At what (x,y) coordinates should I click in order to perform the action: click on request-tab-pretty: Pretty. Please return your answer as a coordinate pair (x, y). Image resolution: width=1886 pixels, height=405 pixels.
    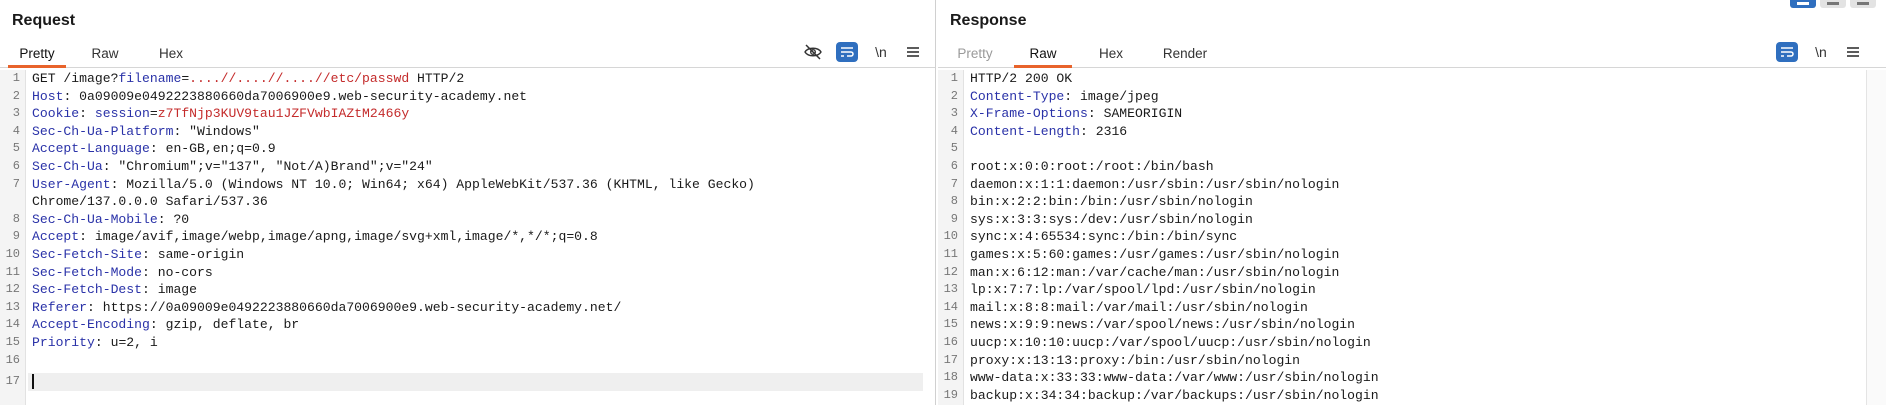
    Looking at the image, I should click on (37, 56).